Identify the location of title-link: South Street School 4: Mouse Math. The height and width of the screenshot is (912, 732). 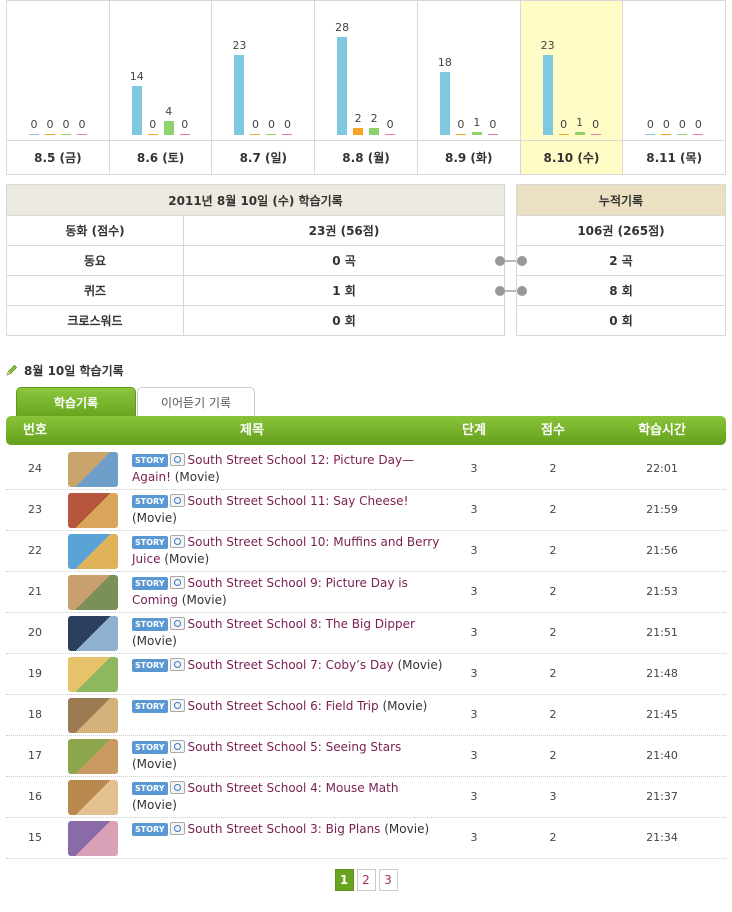
(293, 788).